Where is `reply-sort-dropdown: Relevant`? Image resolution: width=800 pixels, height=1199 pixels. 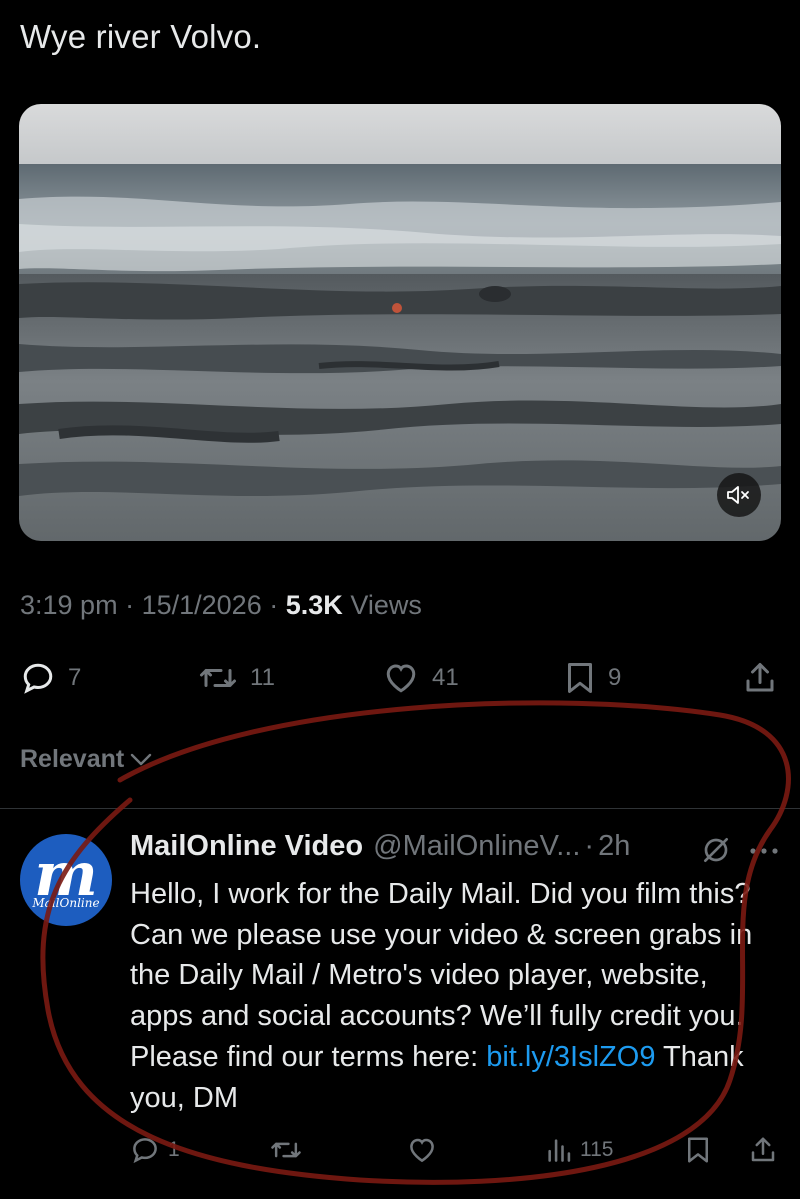
reply-sort-dropdown: Relevant is located at coordinates (86, 759).